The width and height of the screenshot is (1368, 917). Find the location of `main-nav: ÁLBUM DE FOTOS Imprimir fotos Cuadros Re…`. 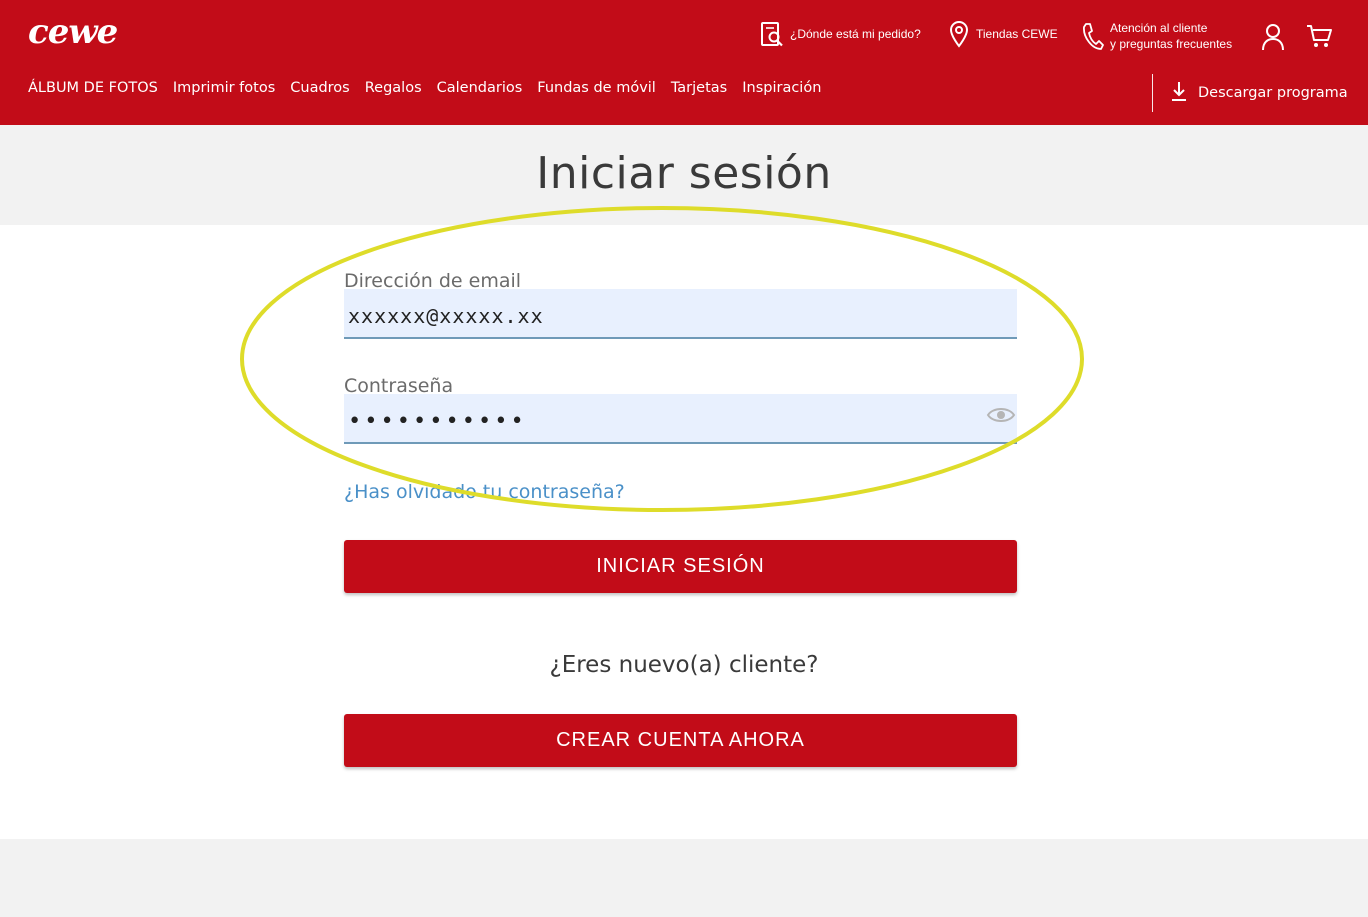

main-nav: ÁLBUM DE FOTOS Imprimir fotos Cuadros Re… is located at coordinates (424, 88).